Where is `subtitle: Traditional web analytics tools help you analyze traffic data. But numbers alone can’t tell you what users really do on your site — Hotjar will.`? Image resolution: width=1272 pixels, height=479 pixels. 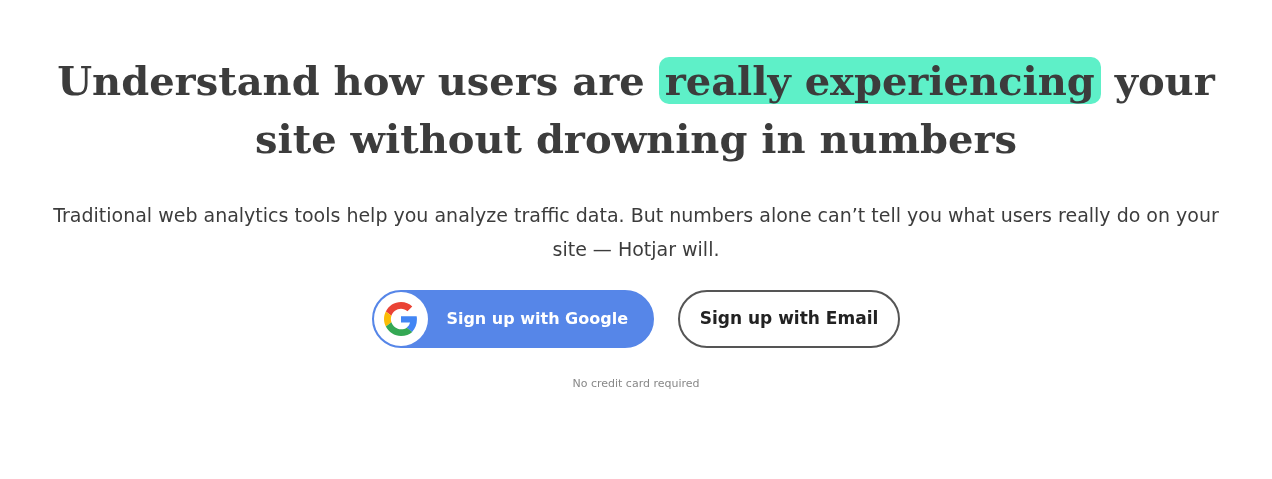 subtitle: Traditional web analytics tools help you analyze traffic data. But numbers alone can’t tell you what users really do on your site — Hotjar will. is located at coordinates (636, 232).